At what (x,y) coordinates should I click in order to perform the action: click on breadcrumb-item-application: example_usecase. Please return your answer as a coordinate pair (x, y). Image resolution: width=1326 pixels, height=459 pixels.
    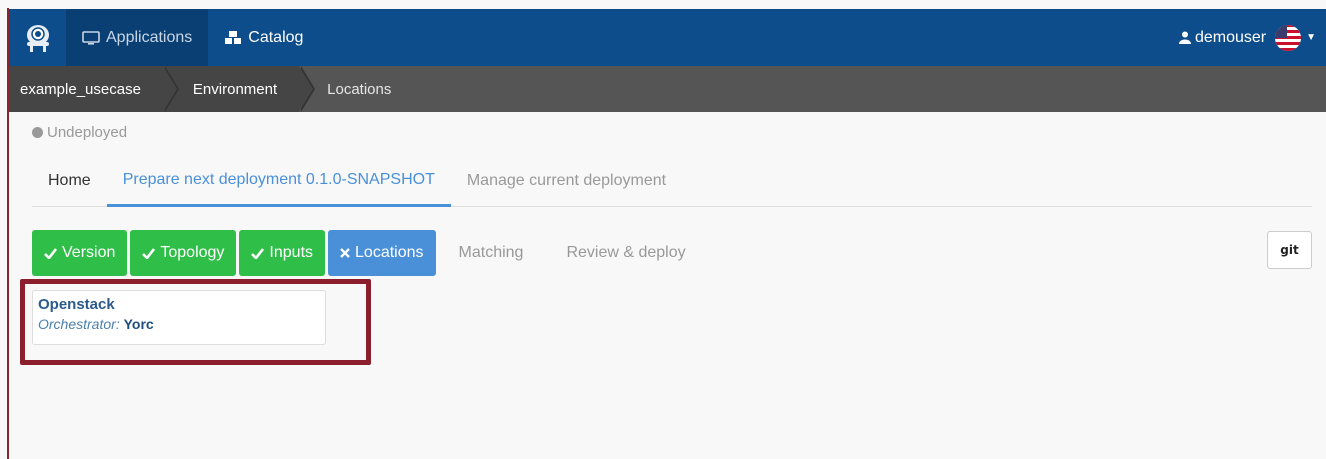
    Looking at the image, I should click on (94, 89).